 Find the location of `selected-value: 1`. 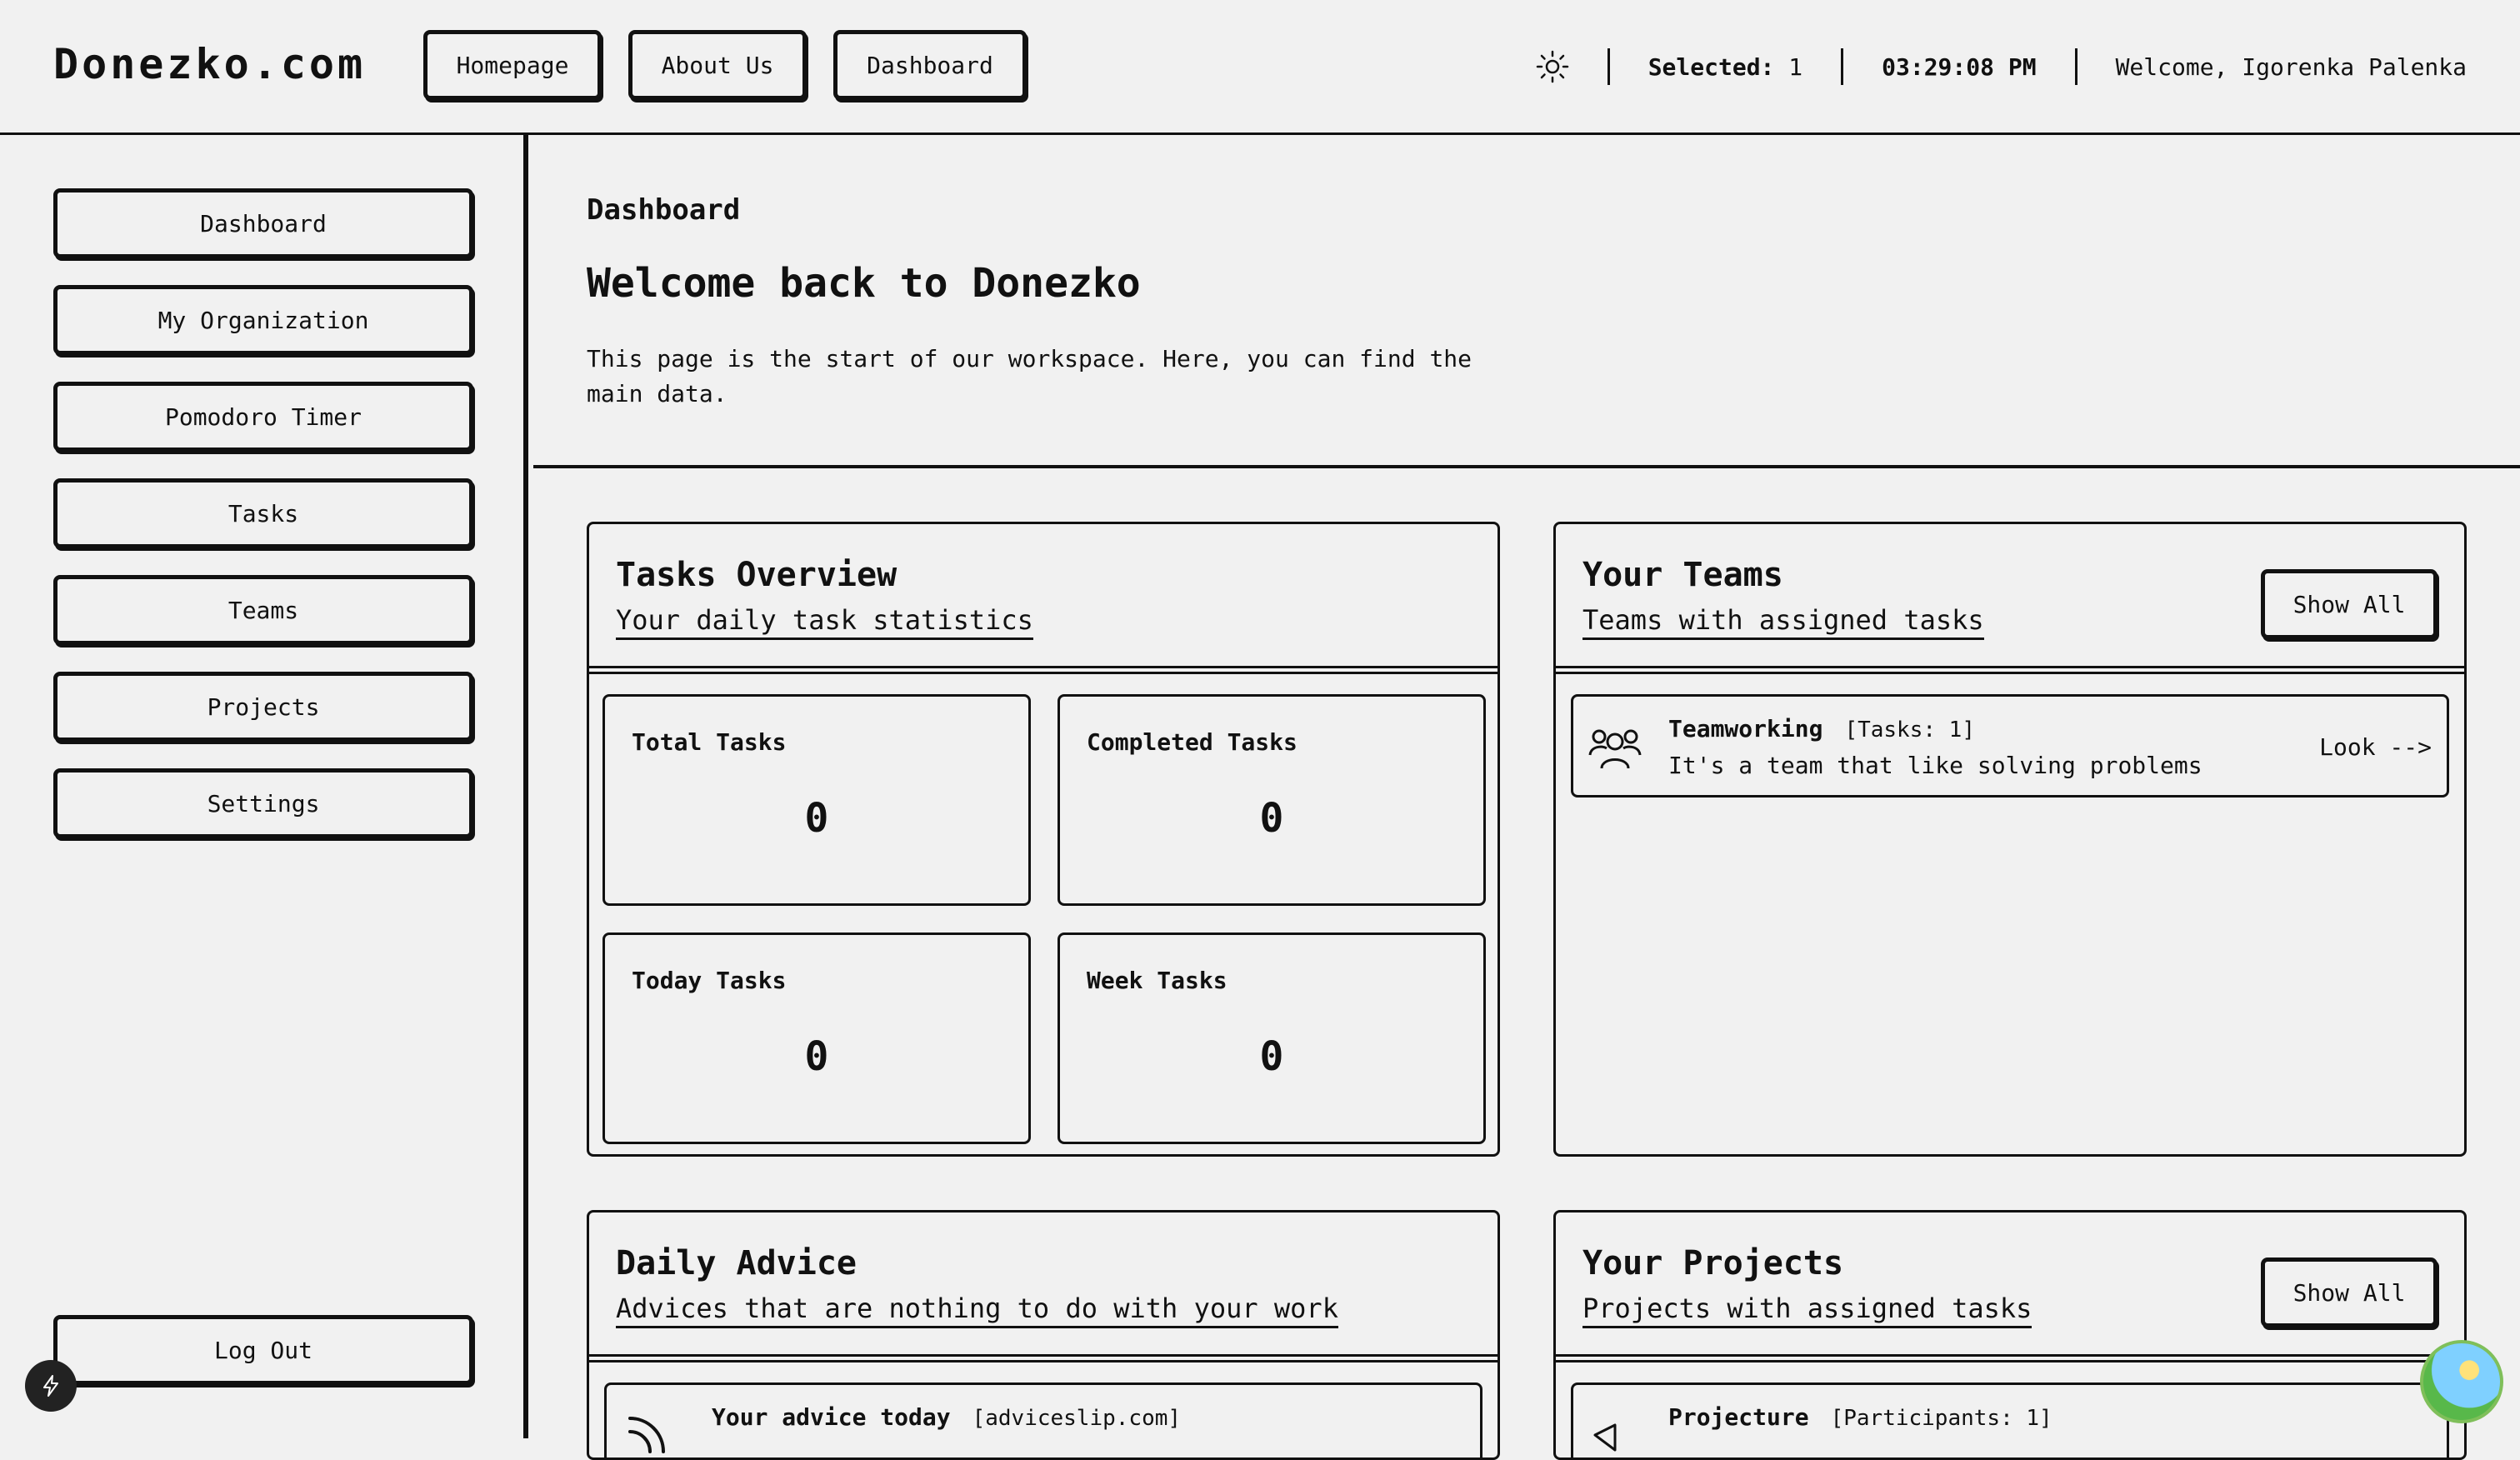

selected-value: 1 is located at coordinates (1795, 66).